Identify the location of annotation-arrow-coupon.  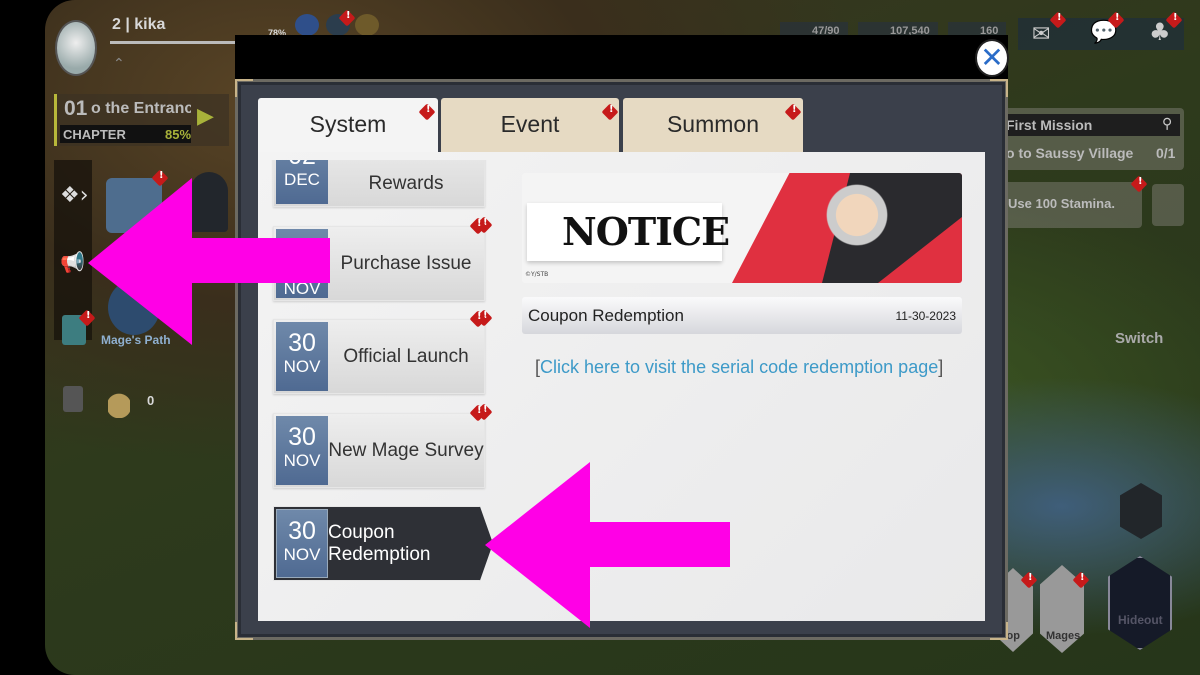
(607, 545).